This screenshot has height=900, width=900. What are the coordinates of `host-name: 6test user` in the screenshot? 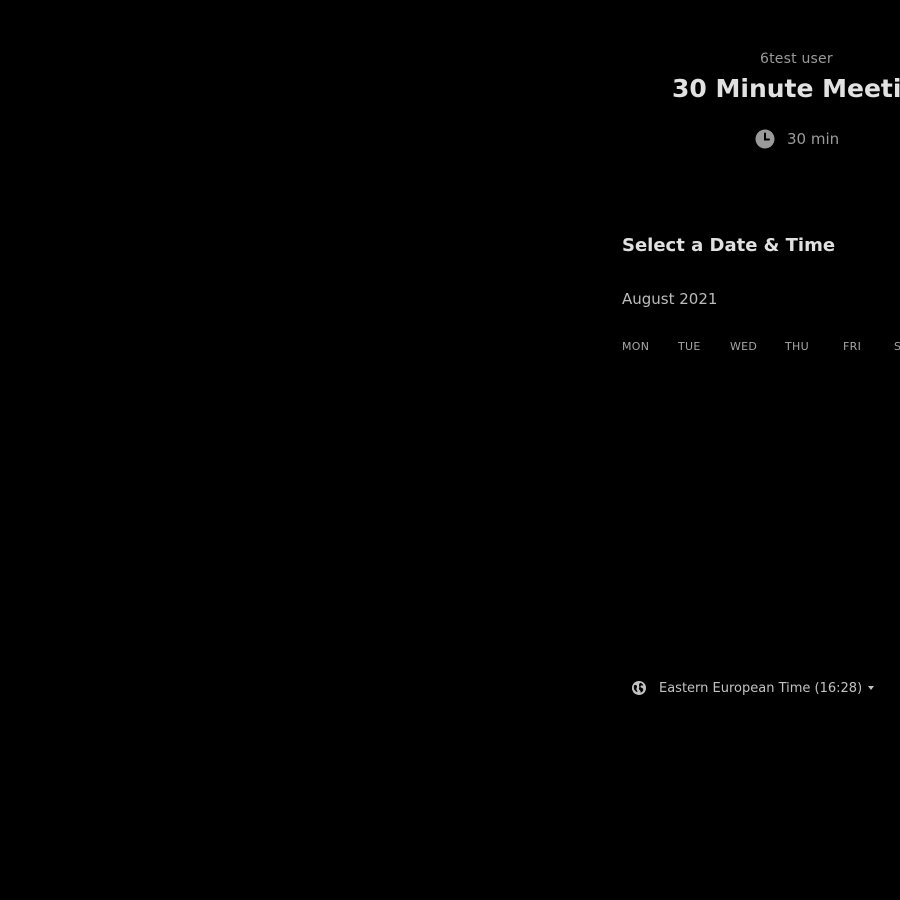 It's located at (796, 59).